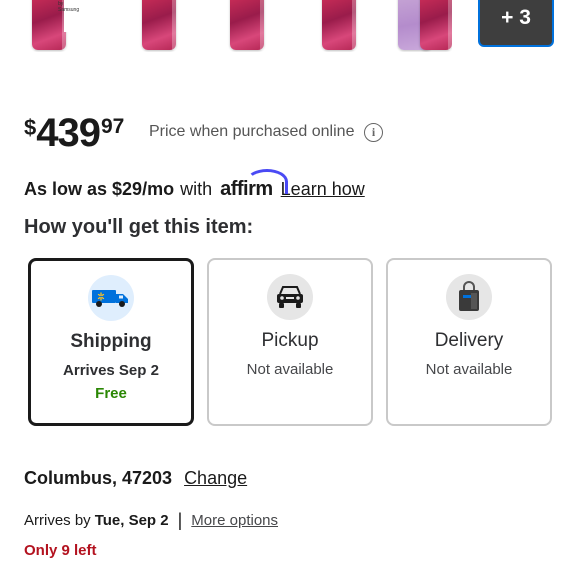 The height and width of the screenshot is (580, 580). I want to click on pickup-option-card: Pickup Not available, so click(290, 342).